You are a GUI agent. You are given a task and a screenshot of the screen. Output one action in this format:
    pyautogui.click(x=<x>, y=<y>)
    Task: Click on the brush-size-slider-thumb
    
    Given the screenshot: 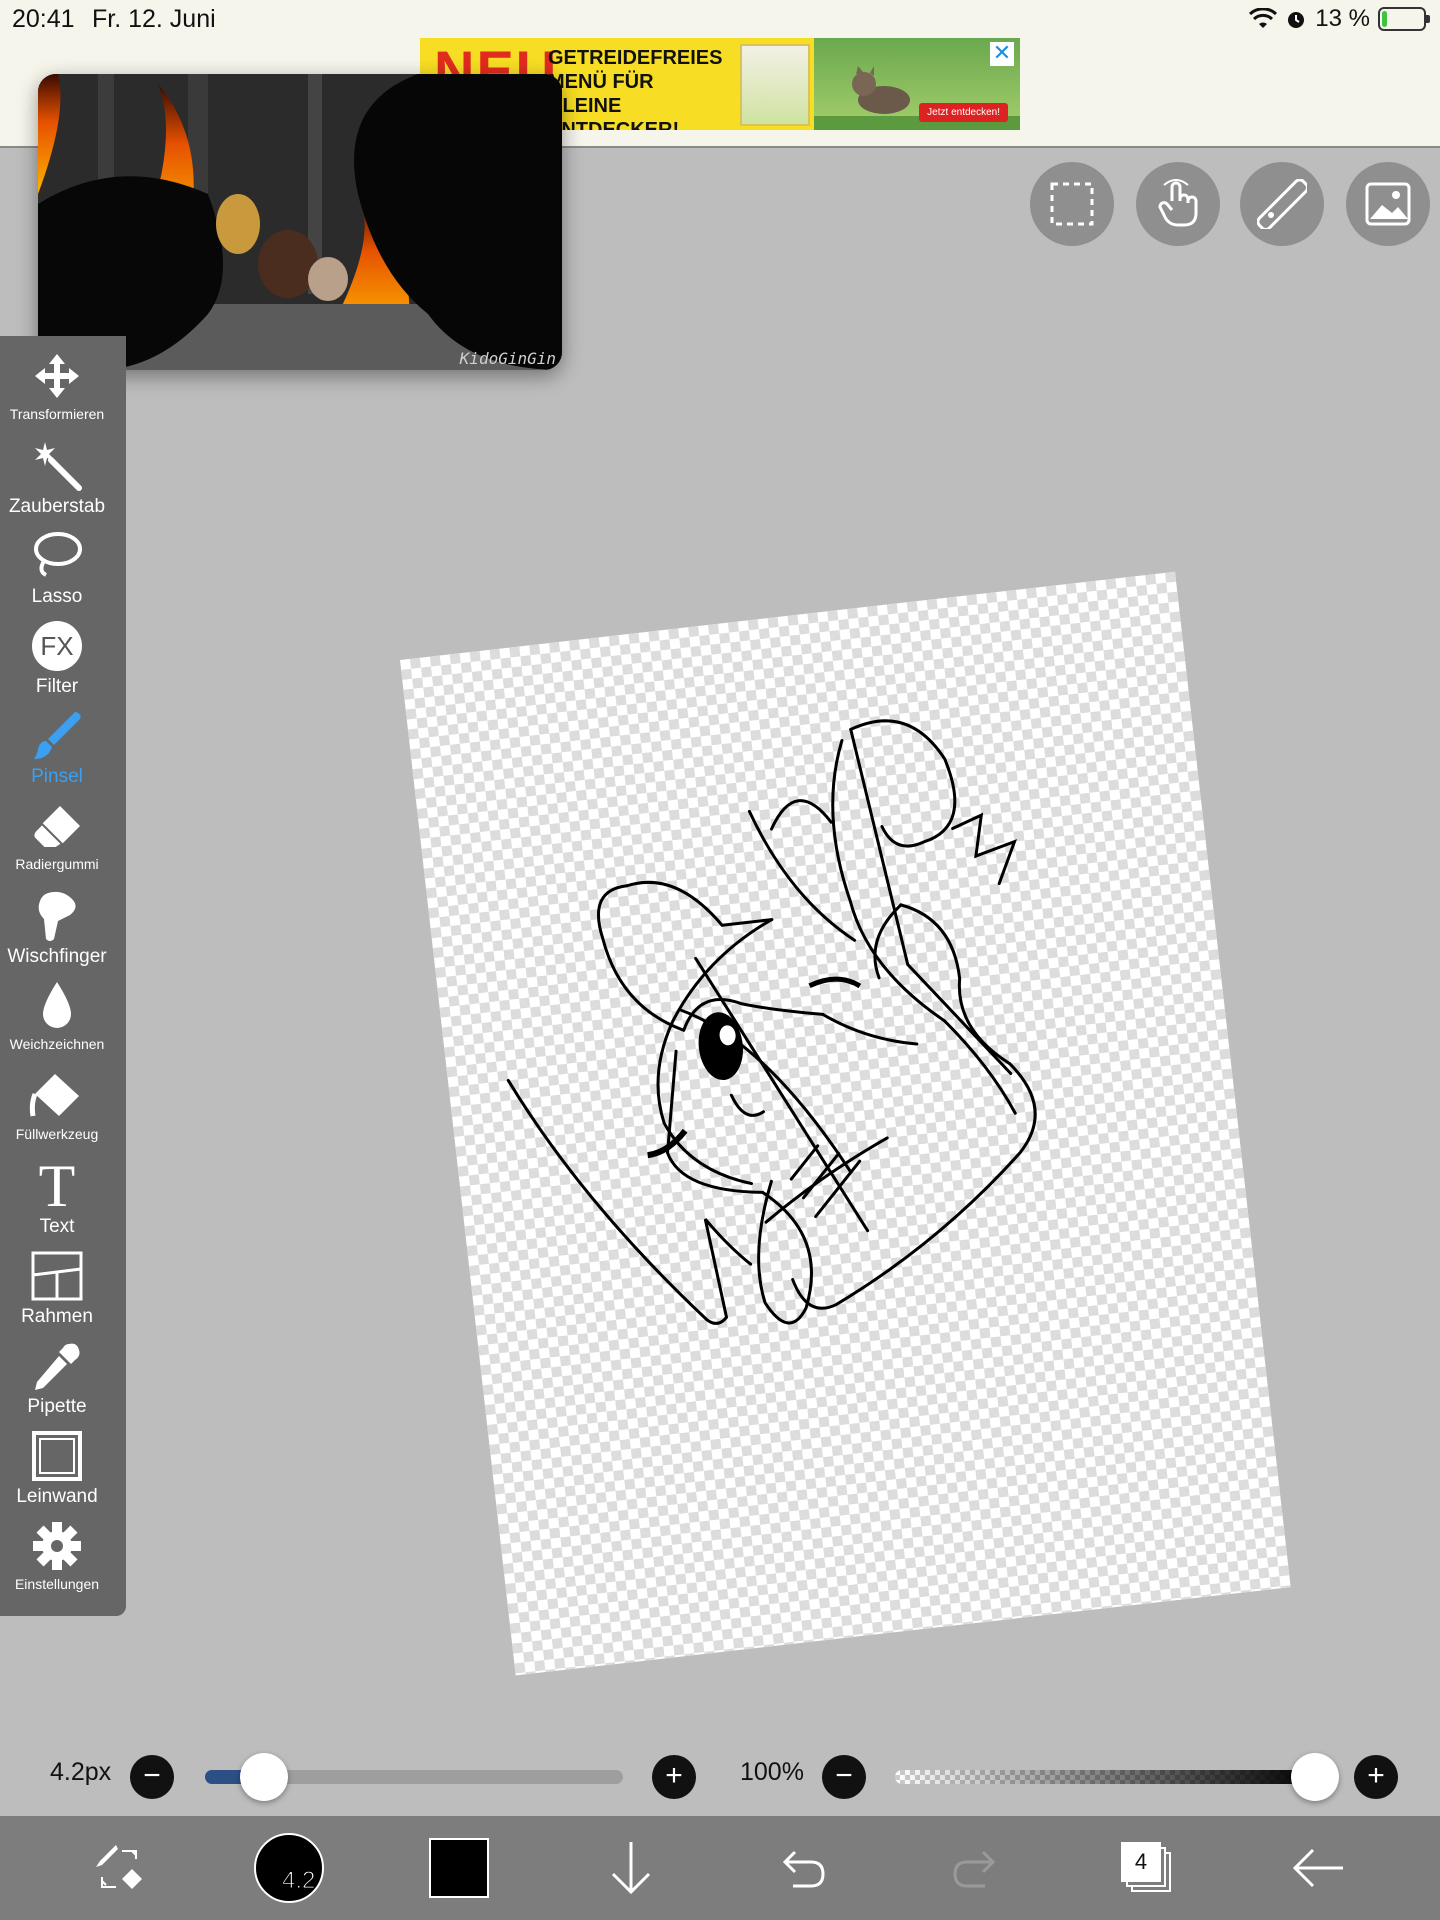 What is the action you would take?
    pyautogui.click(x=263, y=1777)
    